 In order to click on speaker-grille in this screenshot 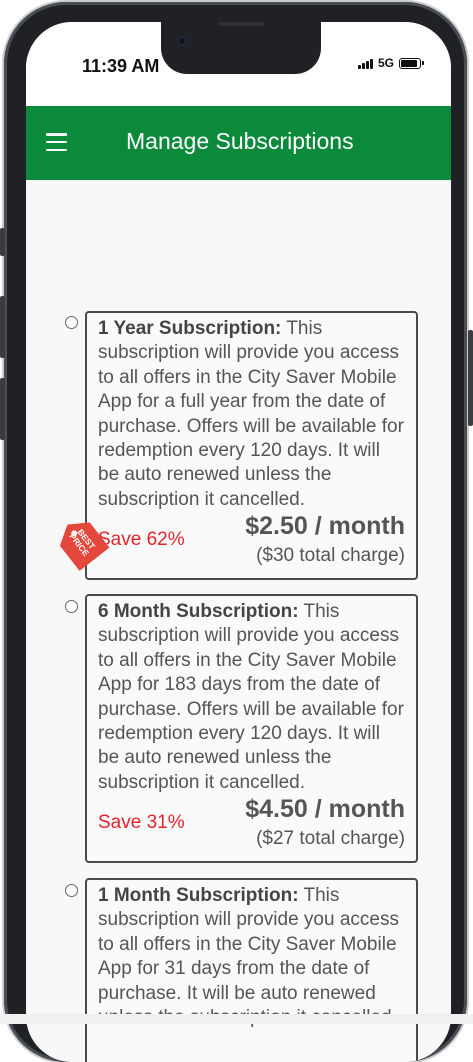, I will do `click(241, 24)`.